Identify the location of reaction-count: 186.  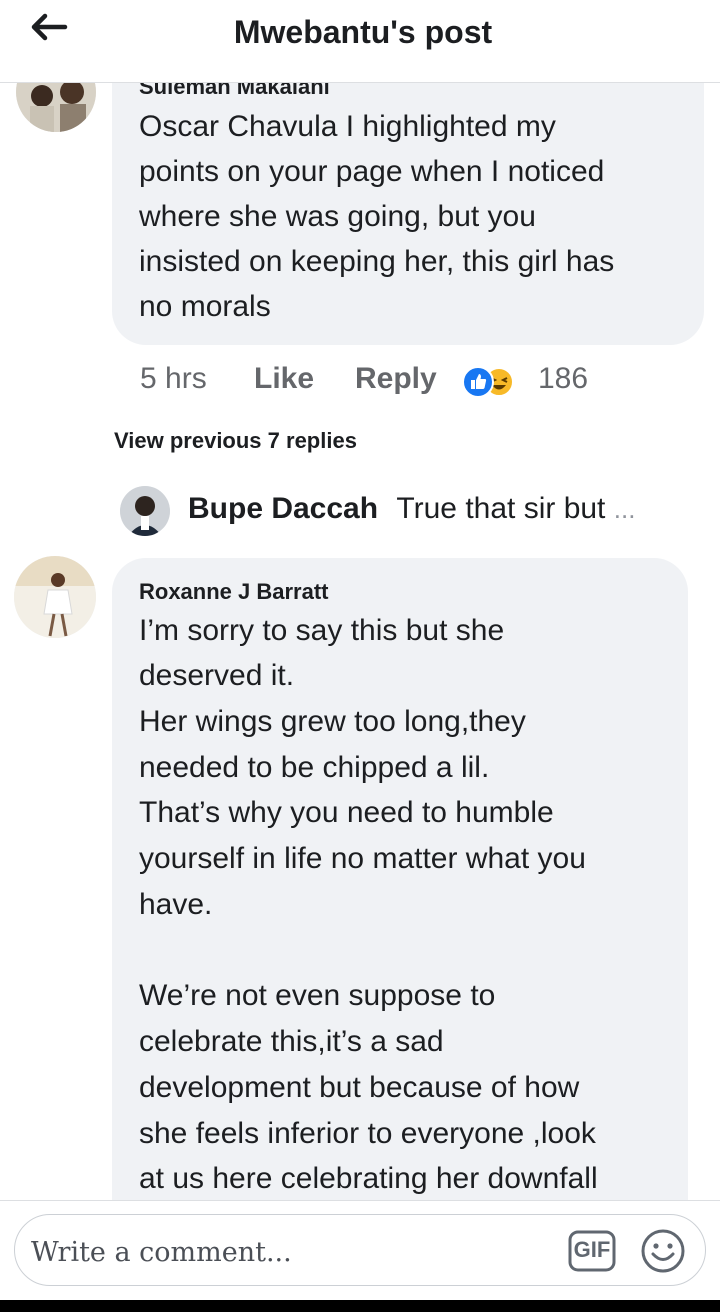
(563, 378).